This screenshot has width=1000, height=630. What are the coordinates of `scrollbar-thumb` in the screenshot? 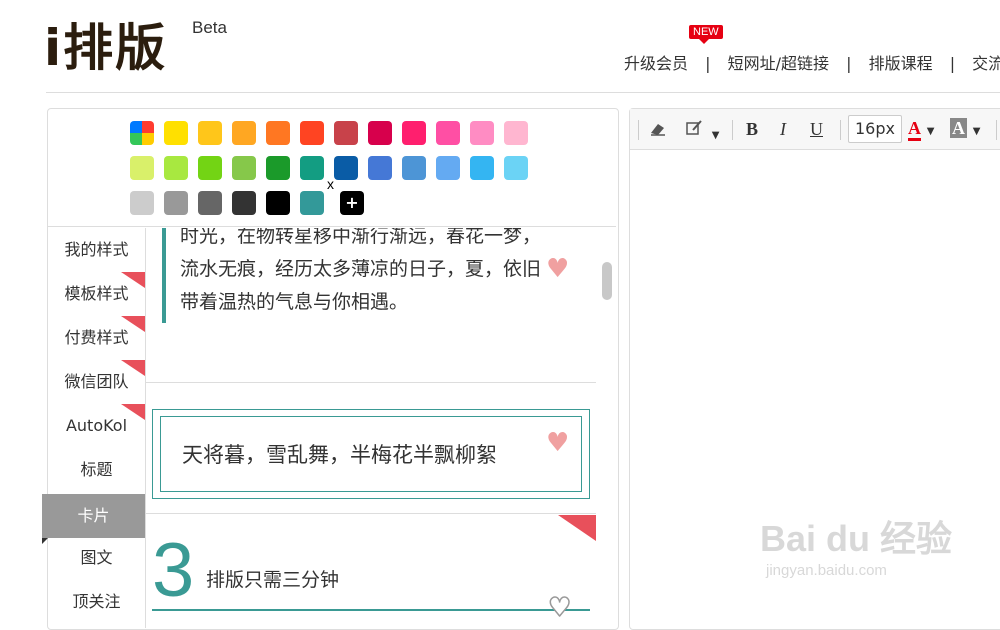 It's located at (607, 281).